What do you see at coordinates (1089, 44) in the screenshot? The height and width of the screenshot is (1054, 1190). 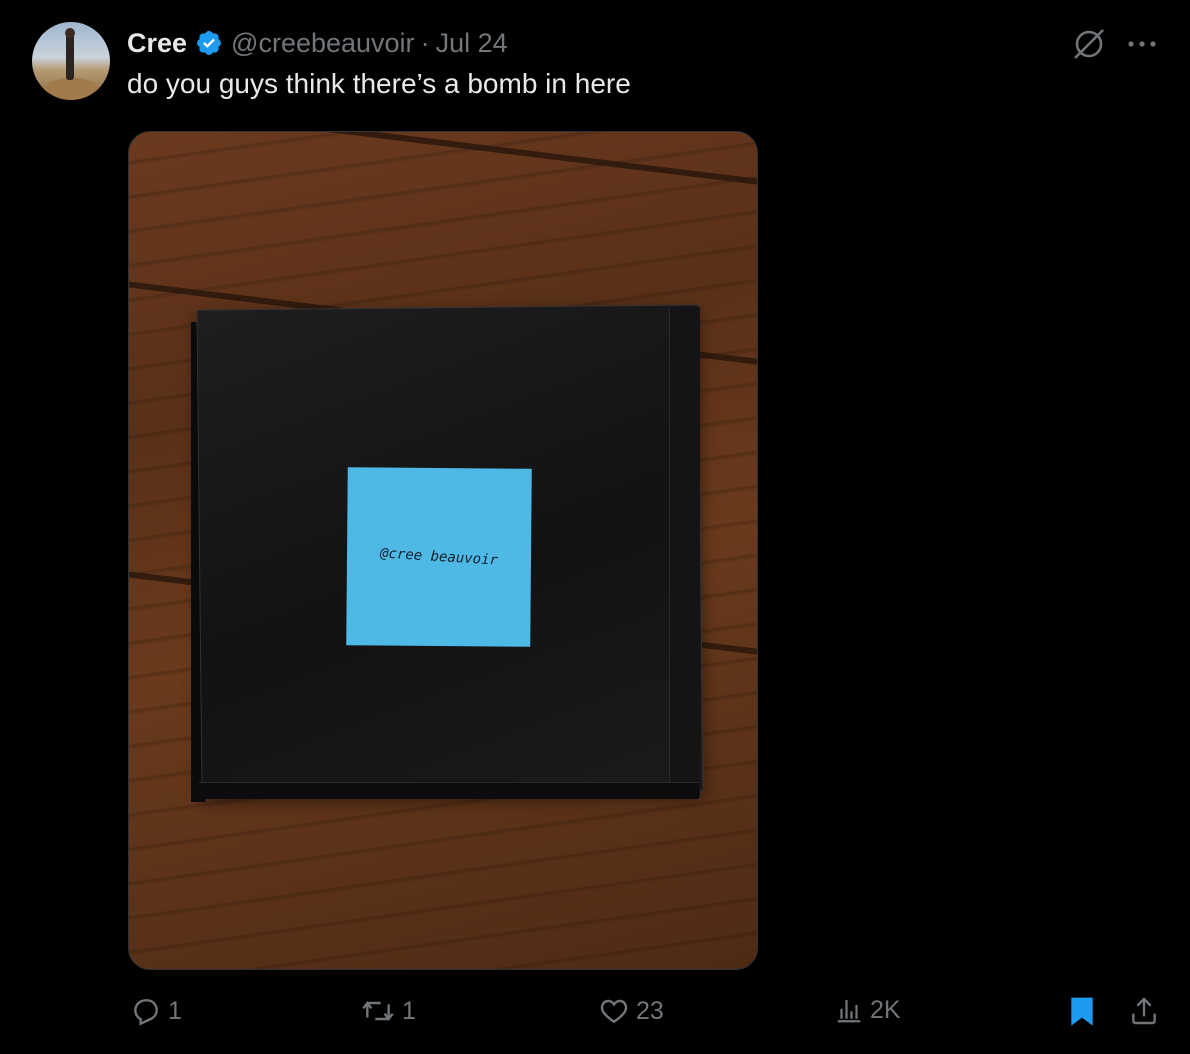 I see `grok-icon` at bounding box center [1089, 44].